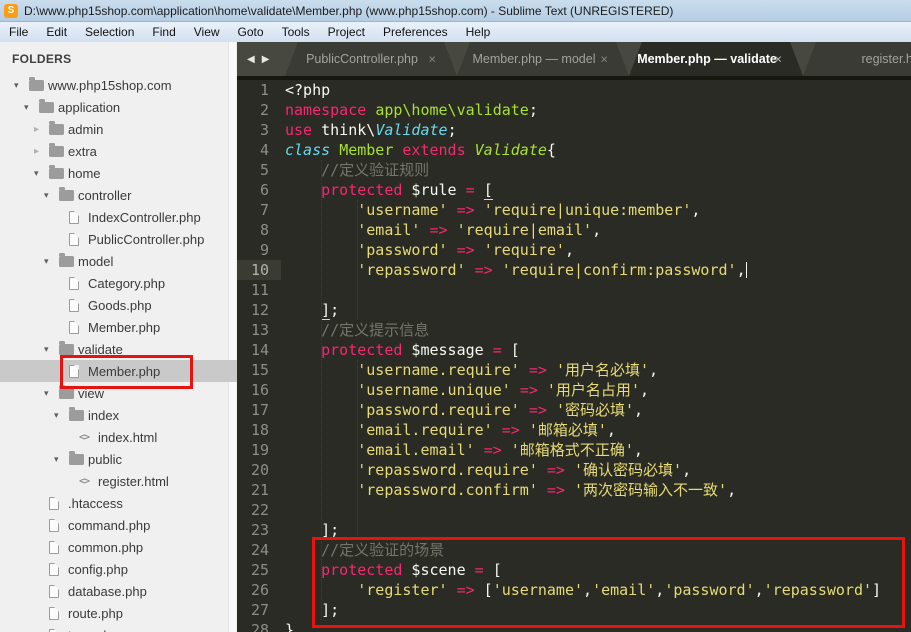 The width and height of the screenshot is (911, 632). I want to click on code-line: protected $message = [, so click(598, 350).